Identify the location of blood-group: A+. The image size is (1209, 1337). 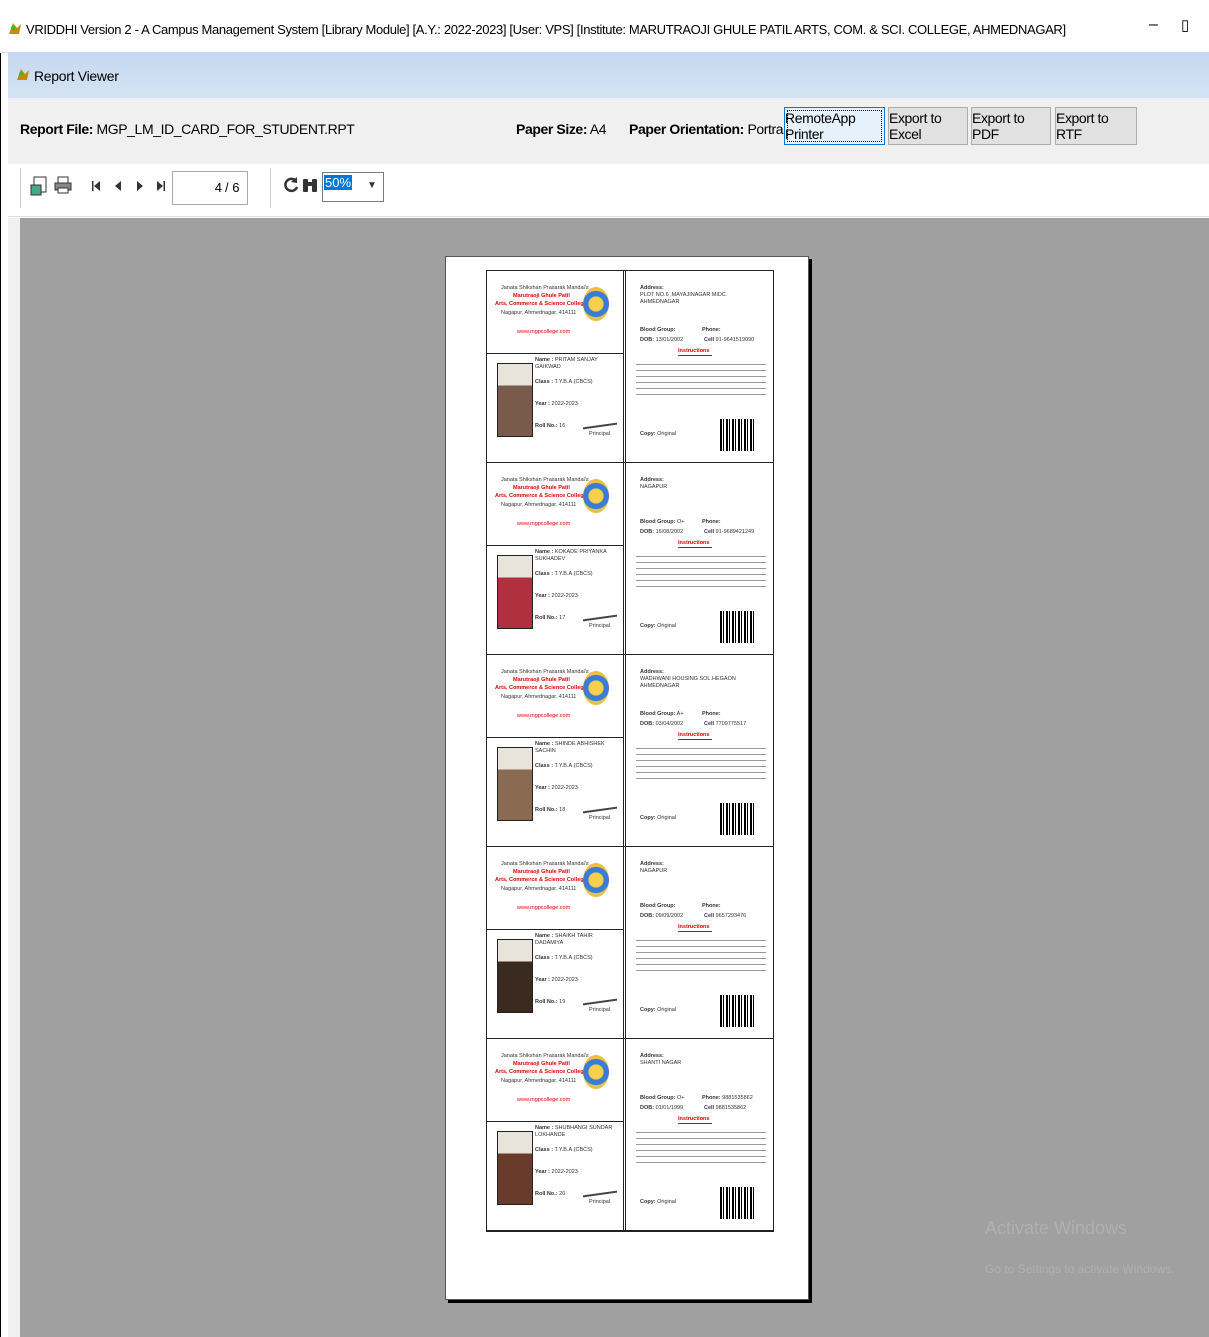
(680, 714).